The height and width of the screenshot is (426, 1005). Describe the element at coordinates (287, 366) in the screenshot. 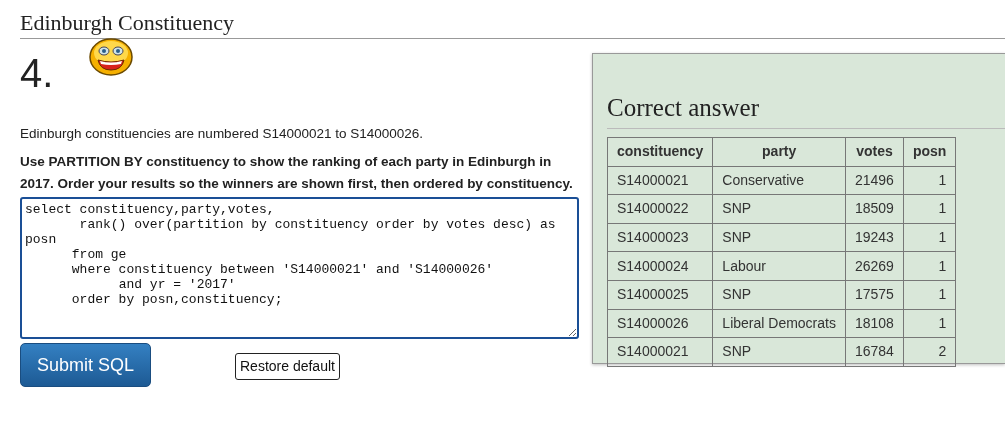

I see `restore-button: Restore default` at that location.